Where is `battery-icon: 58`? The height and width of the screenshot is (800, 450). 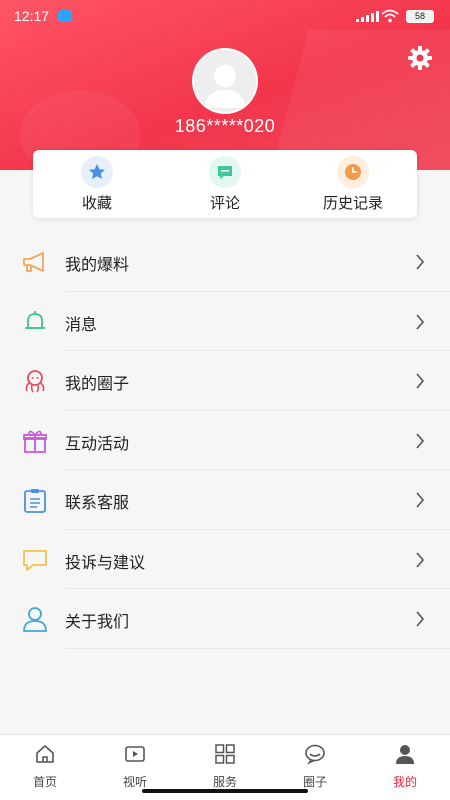 battery-icon: 58 is located at coordinates (420, 16).